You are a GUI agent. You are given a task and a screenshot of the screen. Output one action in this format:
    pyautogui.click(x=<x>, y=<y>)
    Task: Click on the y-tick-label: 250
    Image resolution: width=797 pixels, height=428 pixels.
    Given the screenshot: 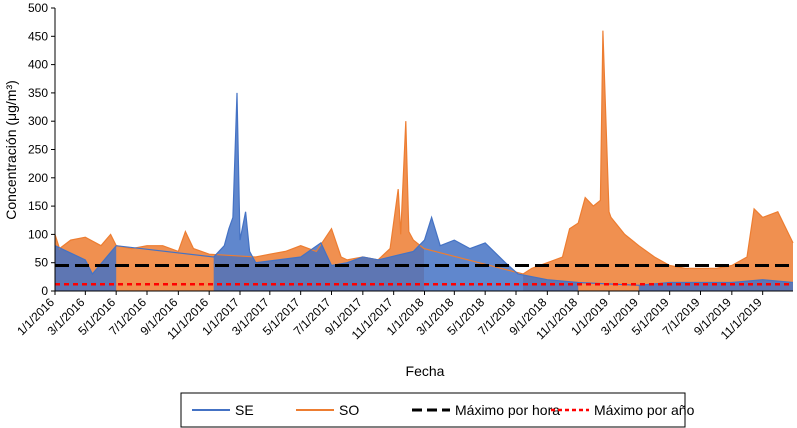 What is the action you would take?
    pyautogui.click(x=38, y=150)
    